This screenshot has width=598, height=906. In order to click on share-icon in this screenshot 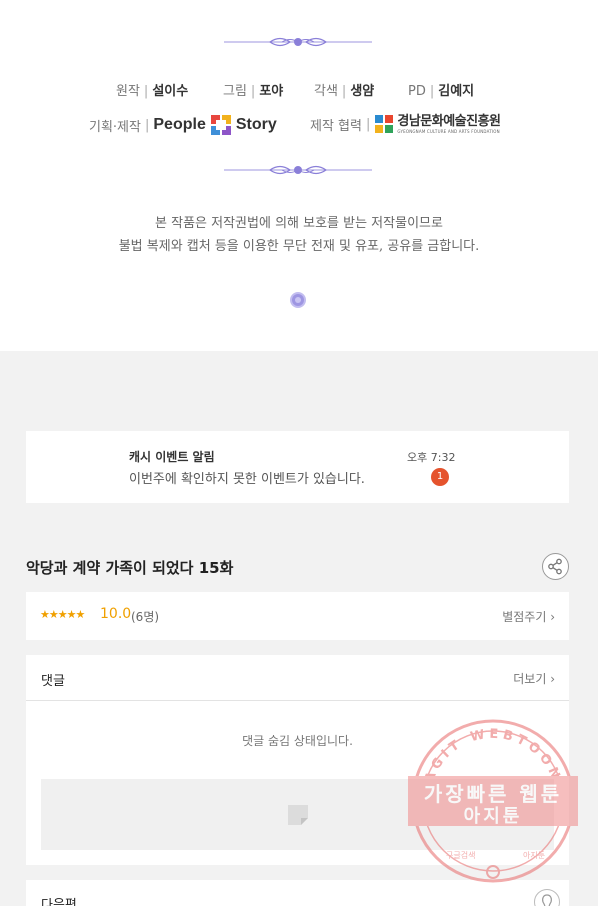, I will do `click(555, 566)`.